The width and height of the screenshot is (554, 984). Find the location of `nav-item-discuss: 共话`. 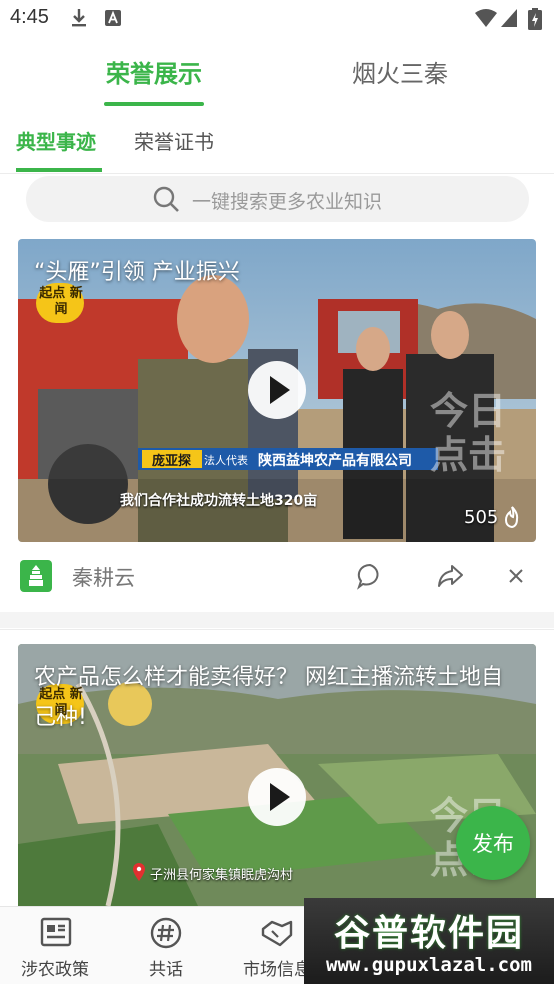

nav-item-discuss: 共话 is located at coordinates (166, 945).